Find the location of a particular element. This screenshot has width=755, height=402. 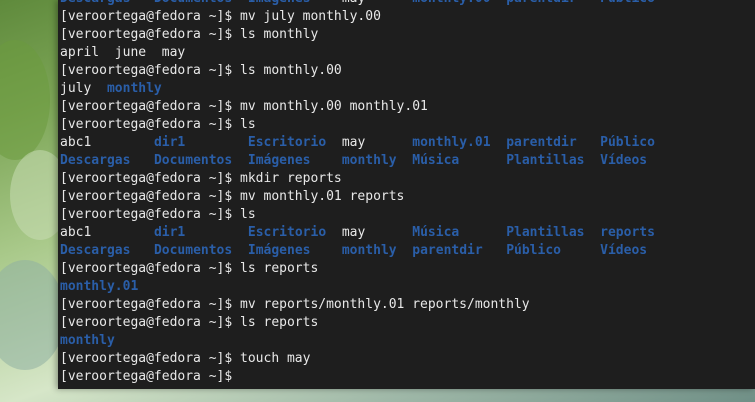

command-text: mv monthly.01 reports is located at coordinates (322, 196).